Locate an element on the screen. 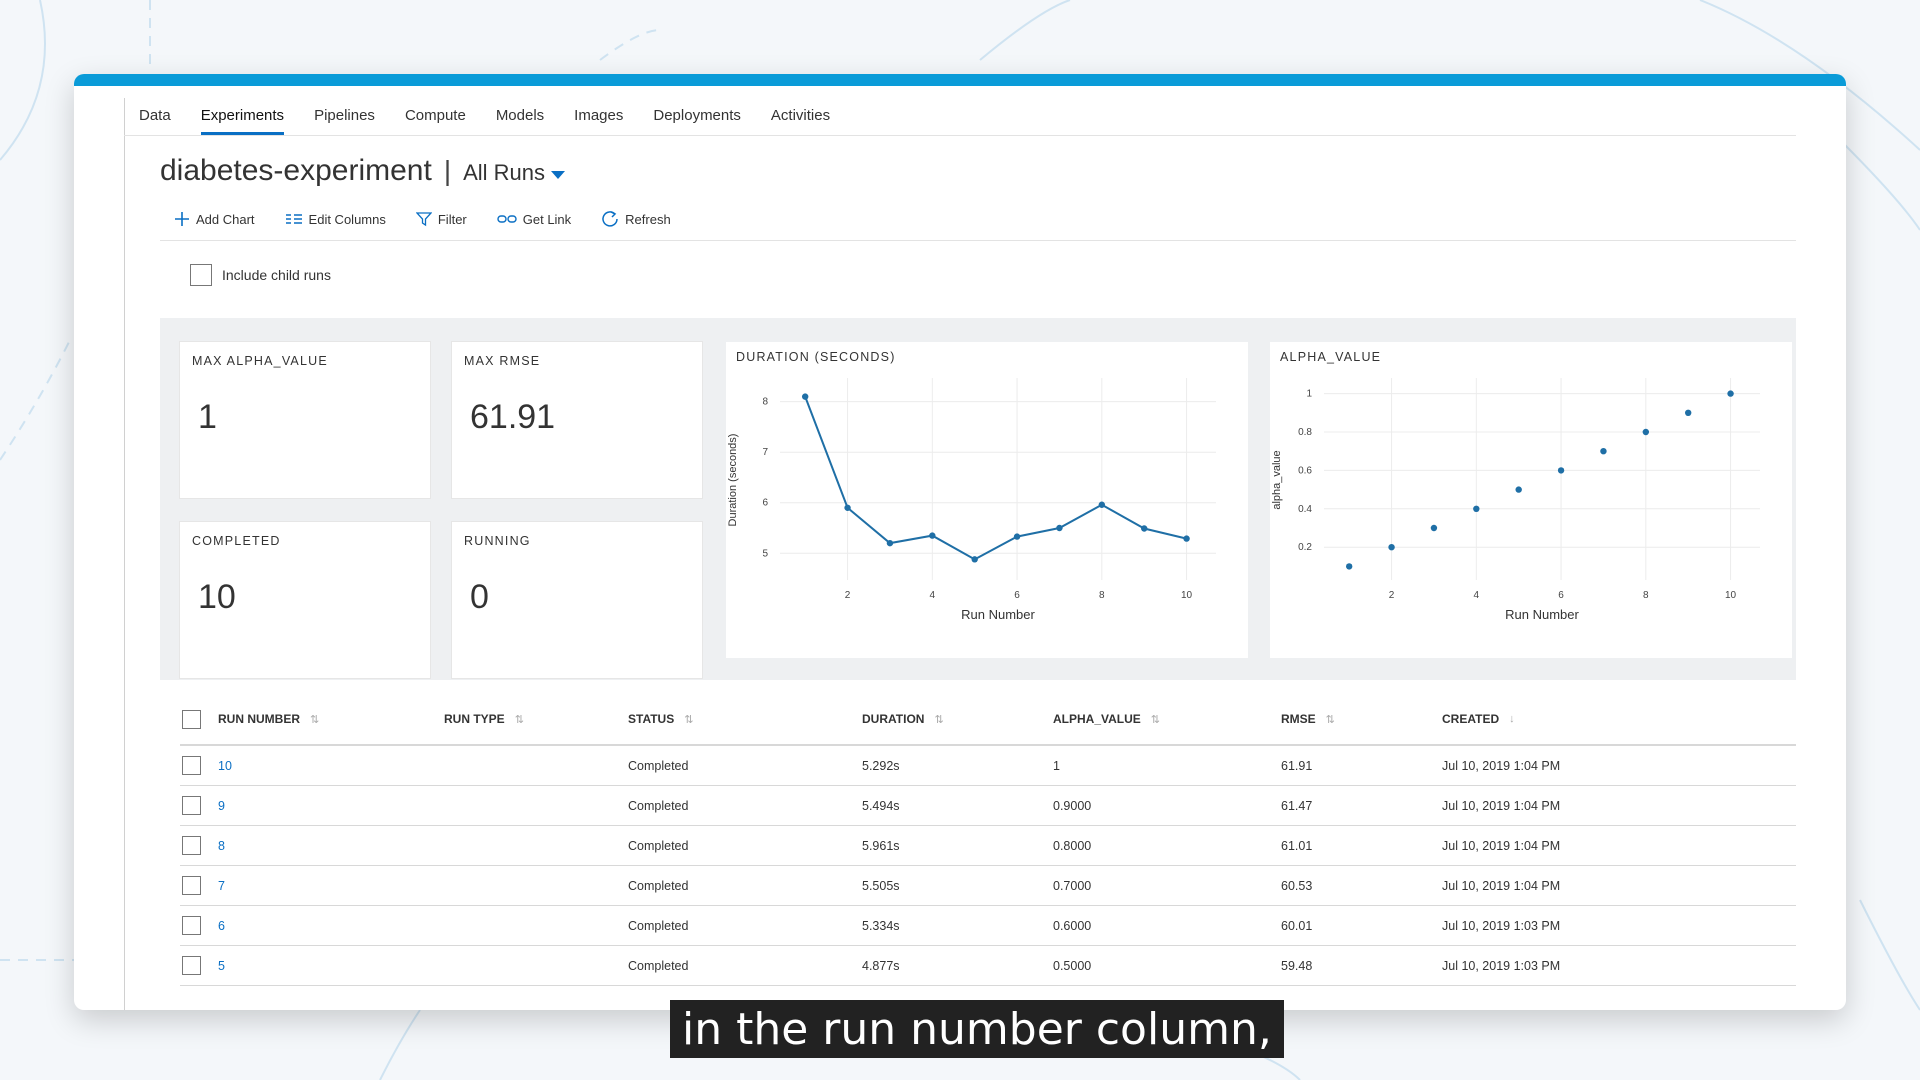 This screenshot has height=1080, width=1920. col-run-type: RUN TYPE ⇅ is located at coordinates (484, 719).